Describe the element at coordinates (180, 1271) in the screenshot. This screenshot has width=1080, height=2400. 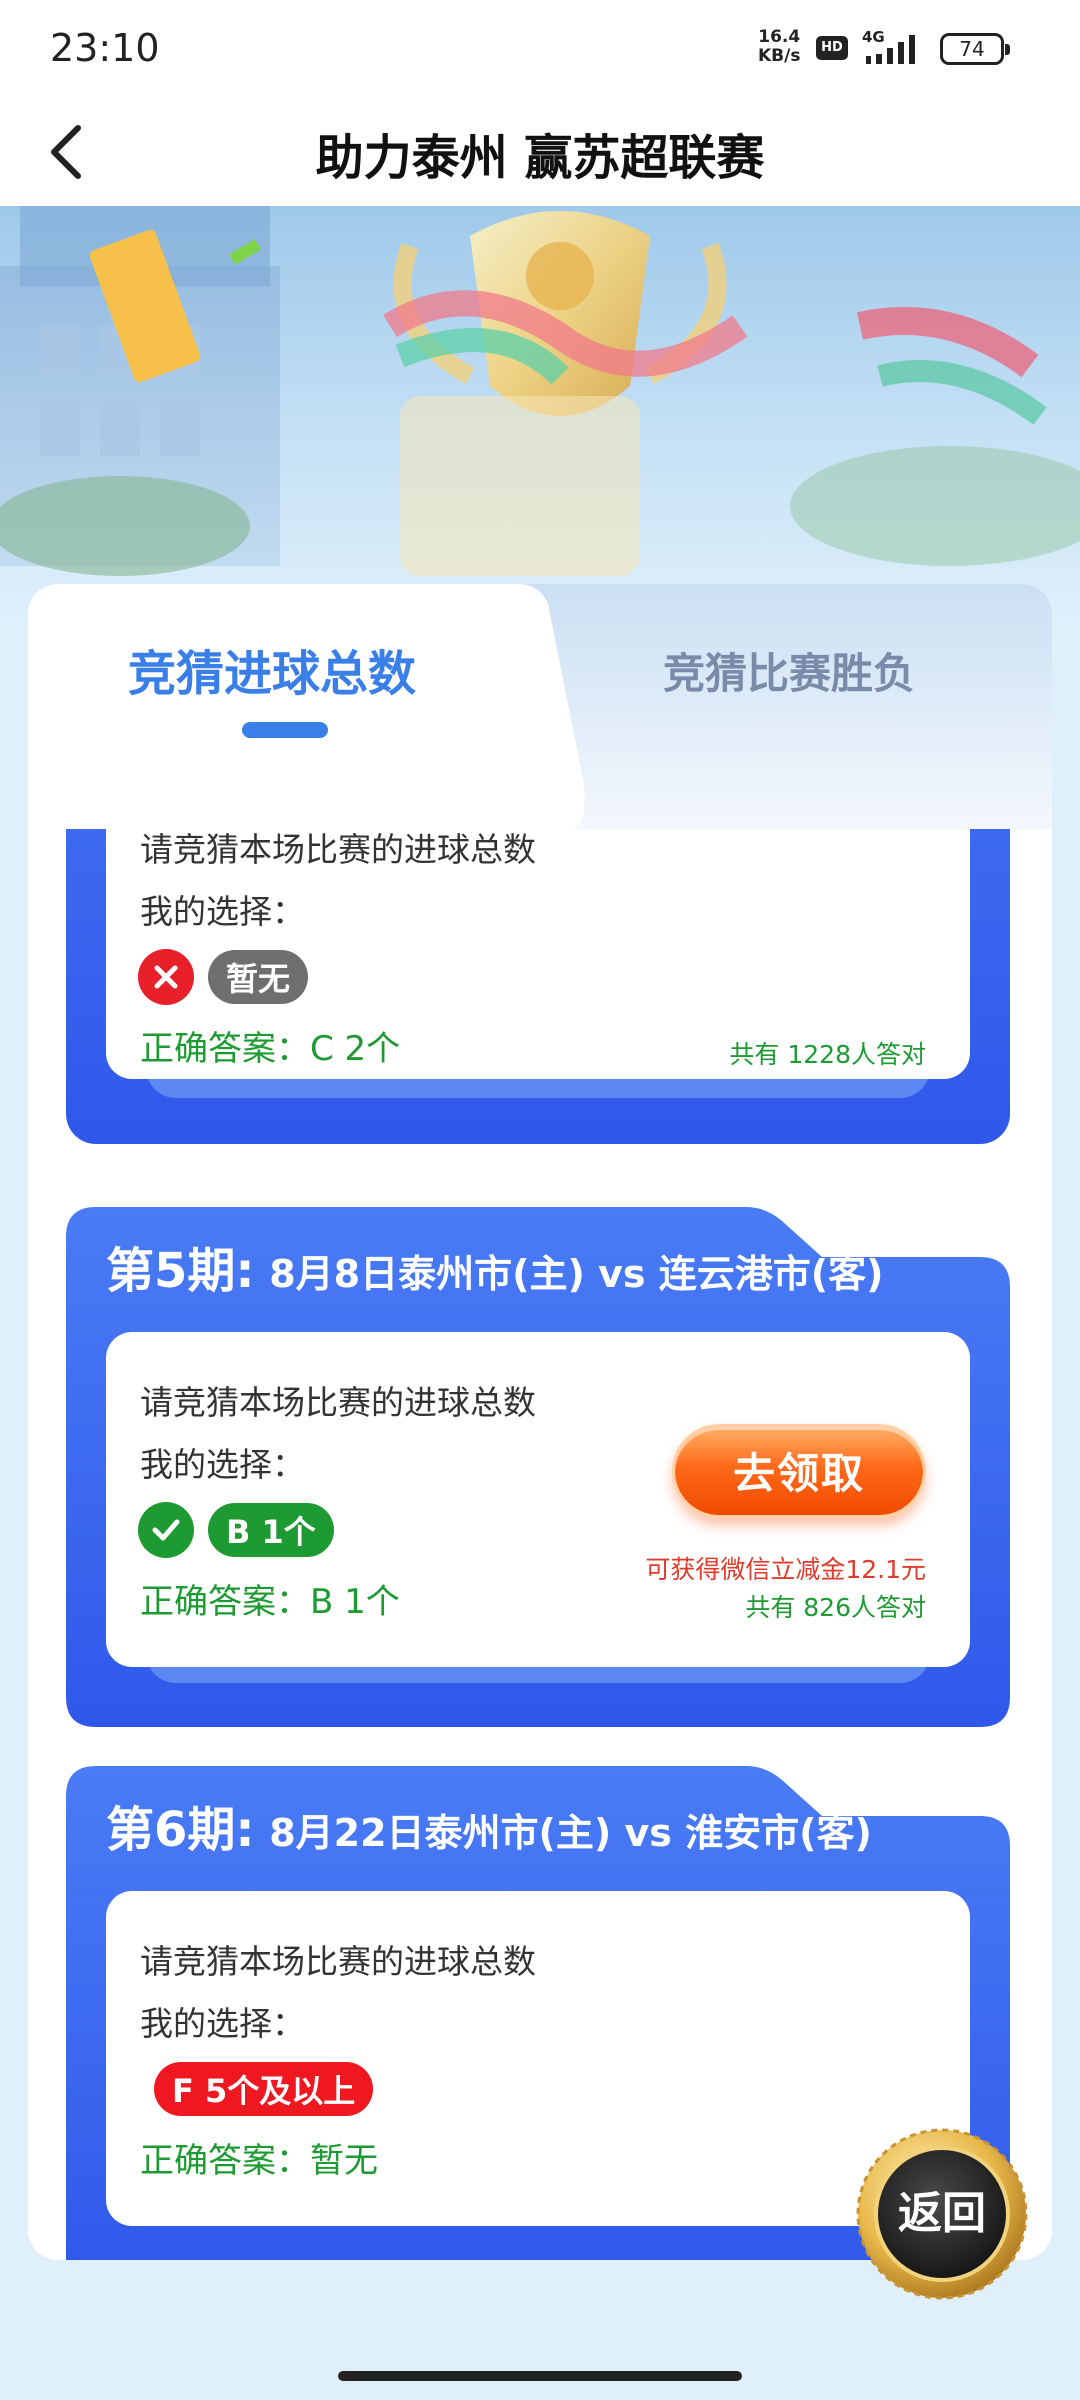
I see `period-number: 第5期:` at that location.